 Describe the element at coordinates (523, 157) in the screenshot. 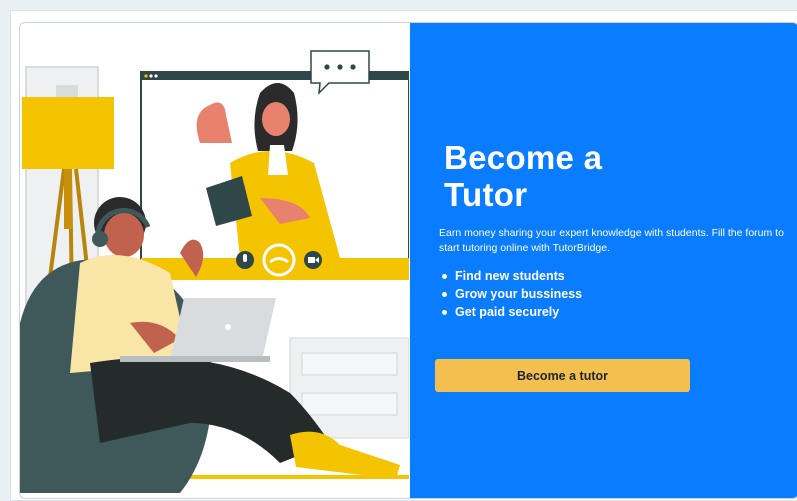

I see `title-line-1: Become a` at that location.